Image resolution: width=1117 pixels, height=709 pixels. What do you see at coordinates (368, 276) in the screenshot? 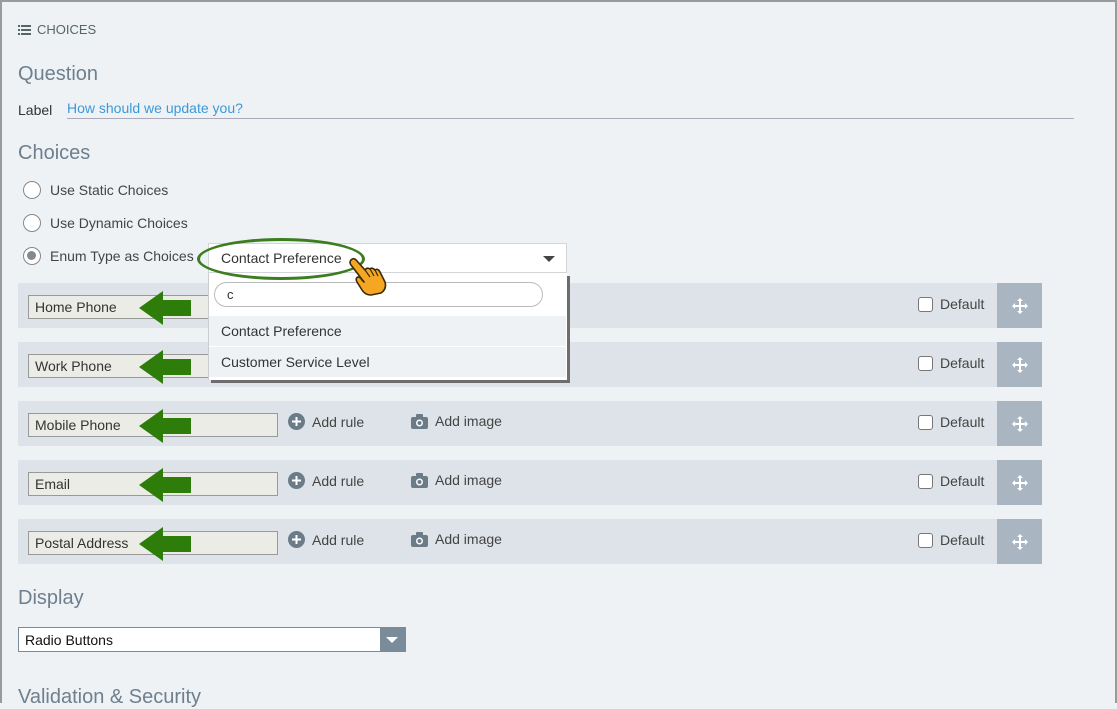
I see `pointing-hand-icon` at bounding box center [368, 276].